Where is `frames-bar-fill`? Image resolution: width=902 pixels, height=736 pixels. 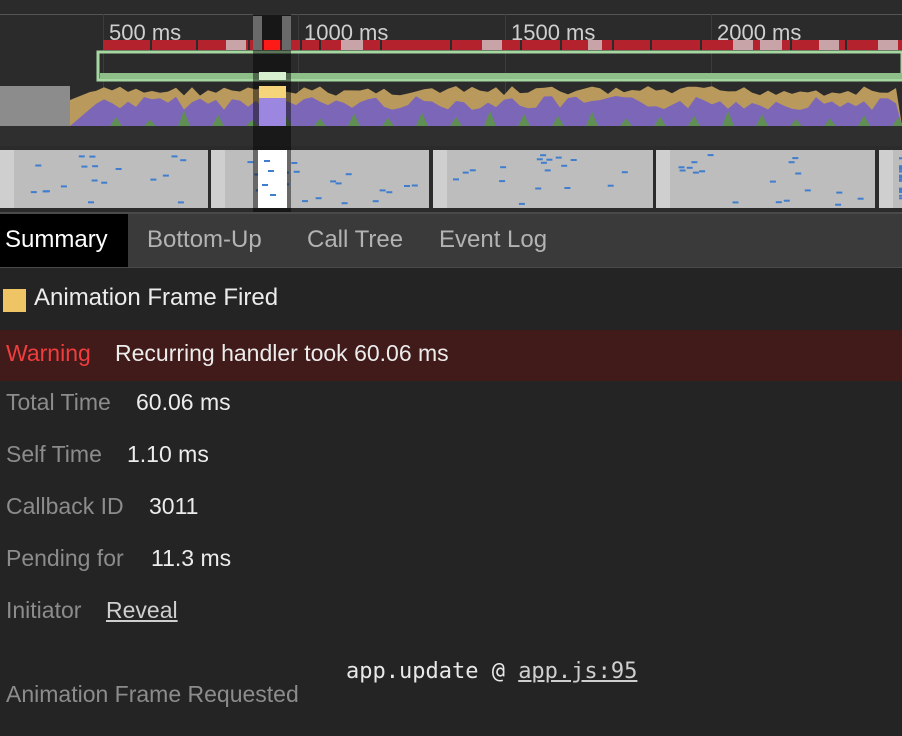 frames-bar-fill is located at coordinates (501, 76).